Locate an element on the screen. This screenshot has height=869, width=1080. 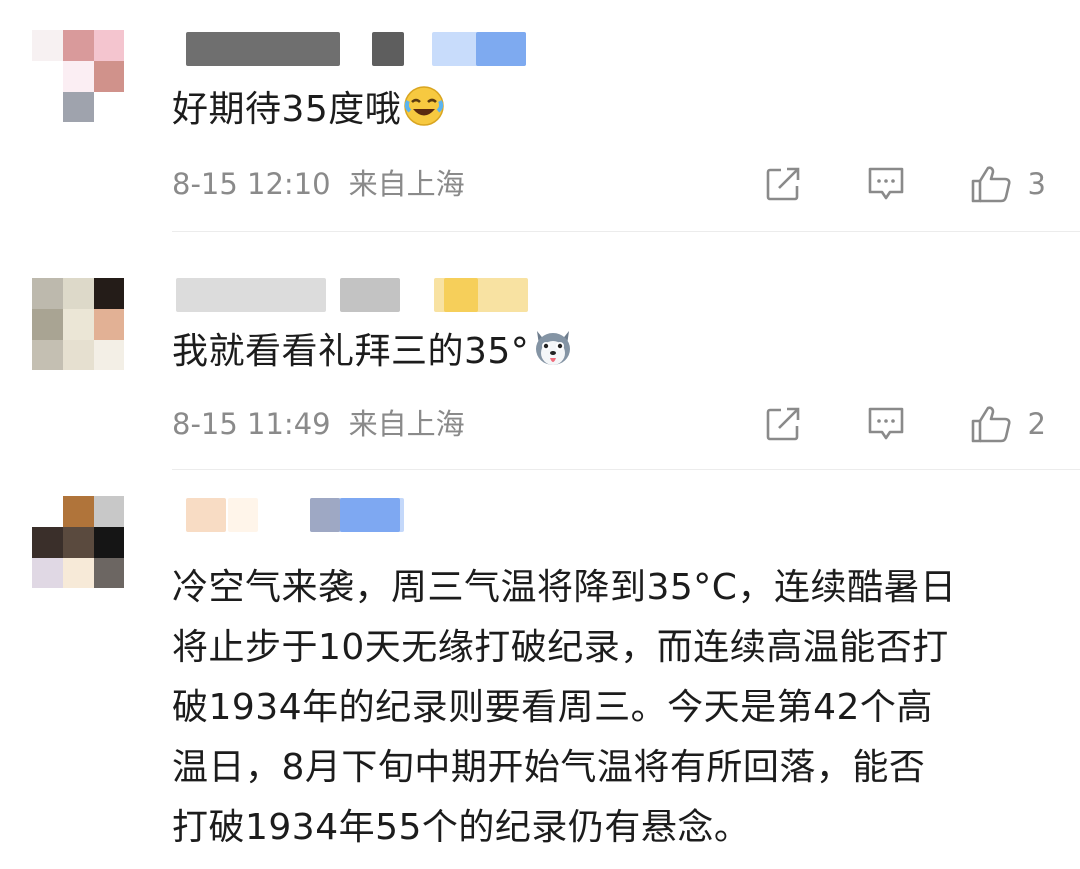
like-button: 2 is located at coordinates (1008, 424).